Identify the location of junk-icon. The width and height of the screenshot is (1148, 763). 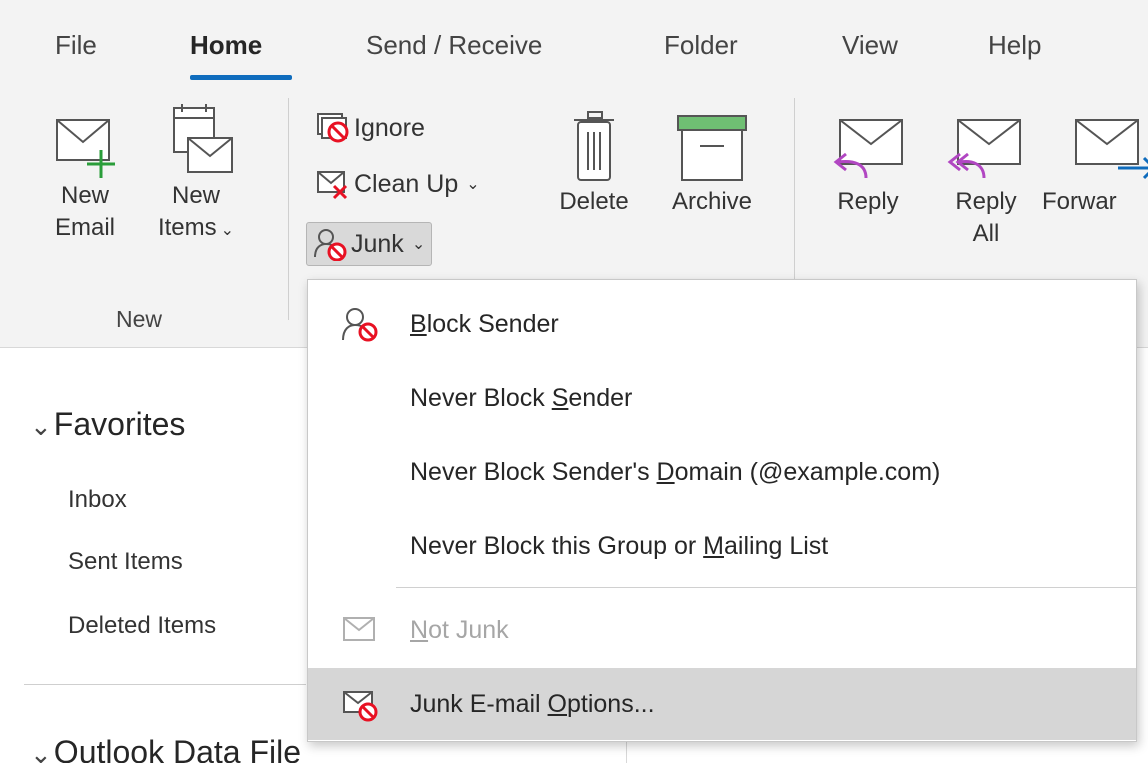
(330, 245).